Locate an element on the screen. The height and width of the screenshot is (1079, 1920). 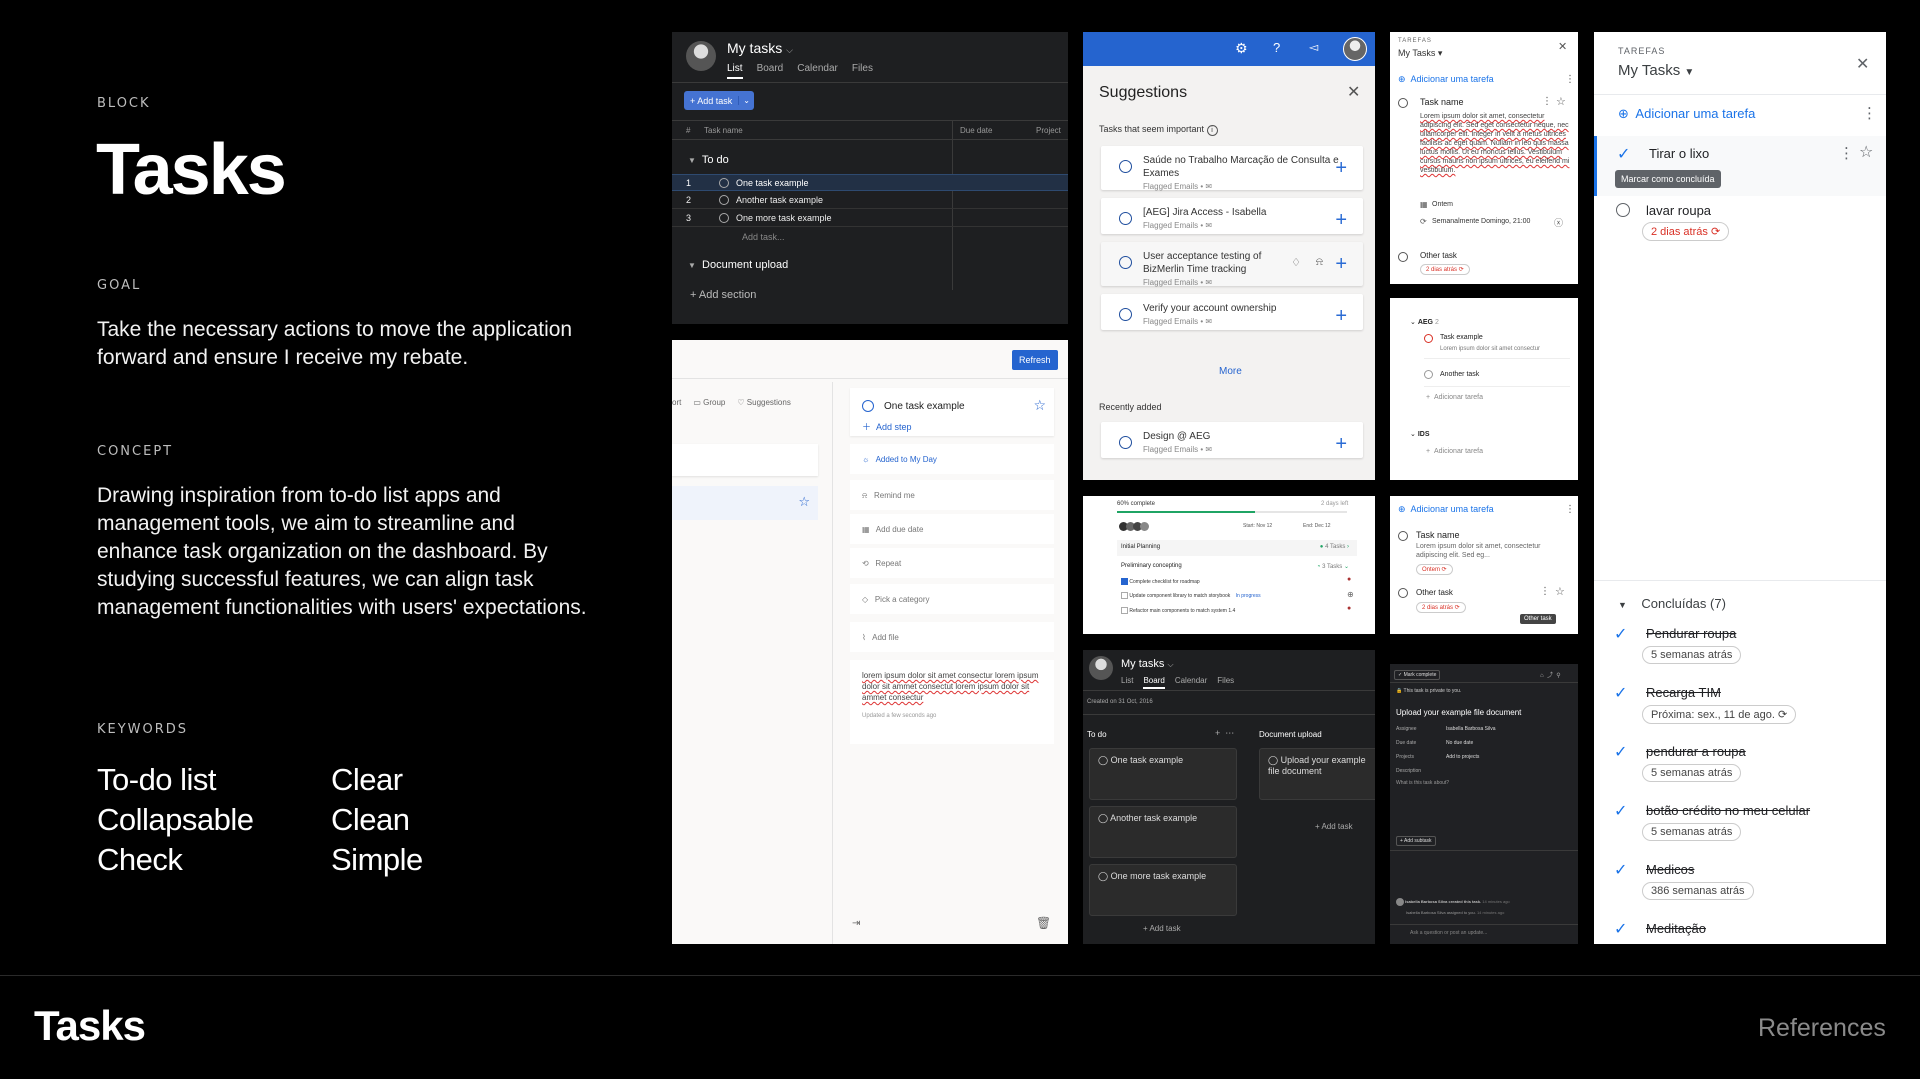
add-subtask-button: + Add subtask is located at coordinates (1416, 841).